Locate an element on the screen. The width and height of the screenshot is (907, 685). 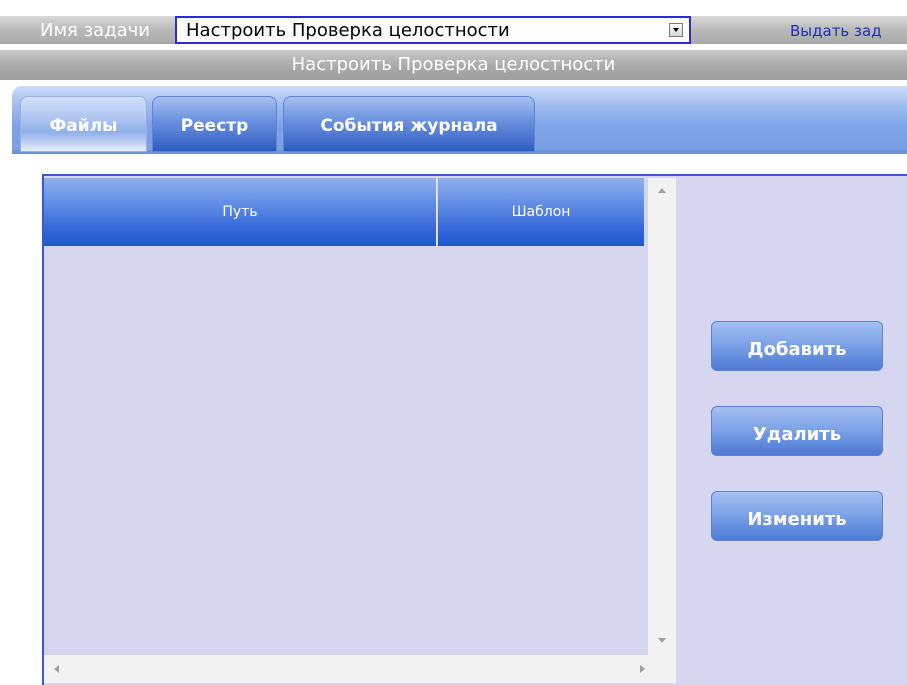
task-name-label: Имя задачи is located at coordinates (95, 30).